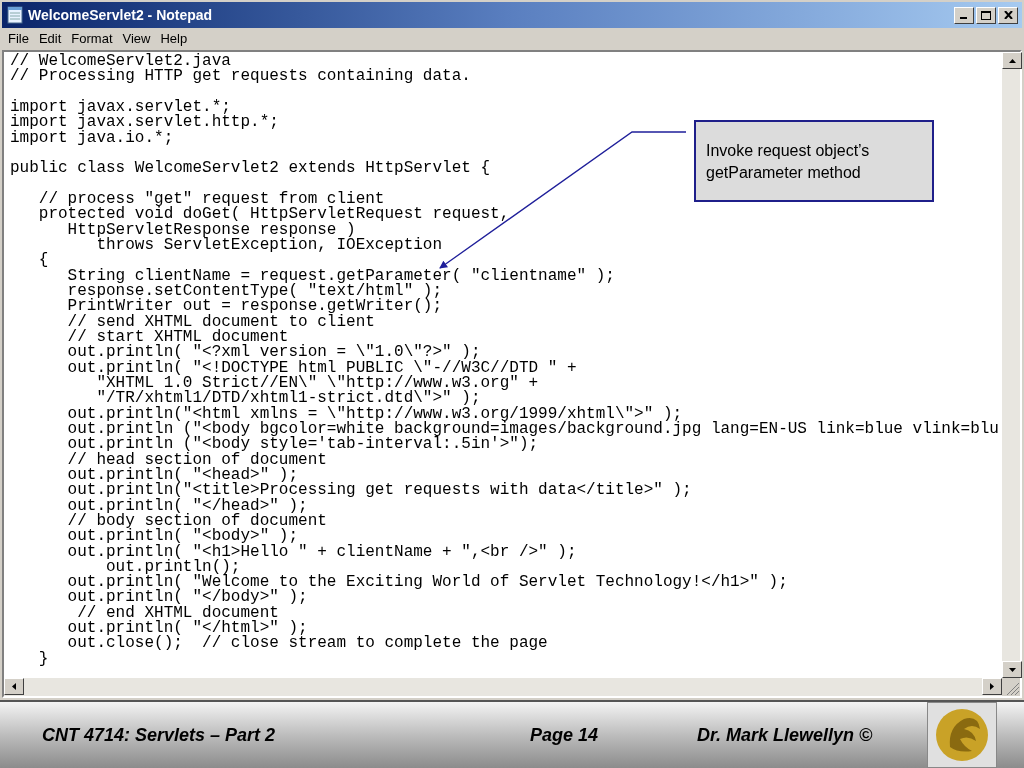  I want to click on maximize-icon, so click(986, 15).